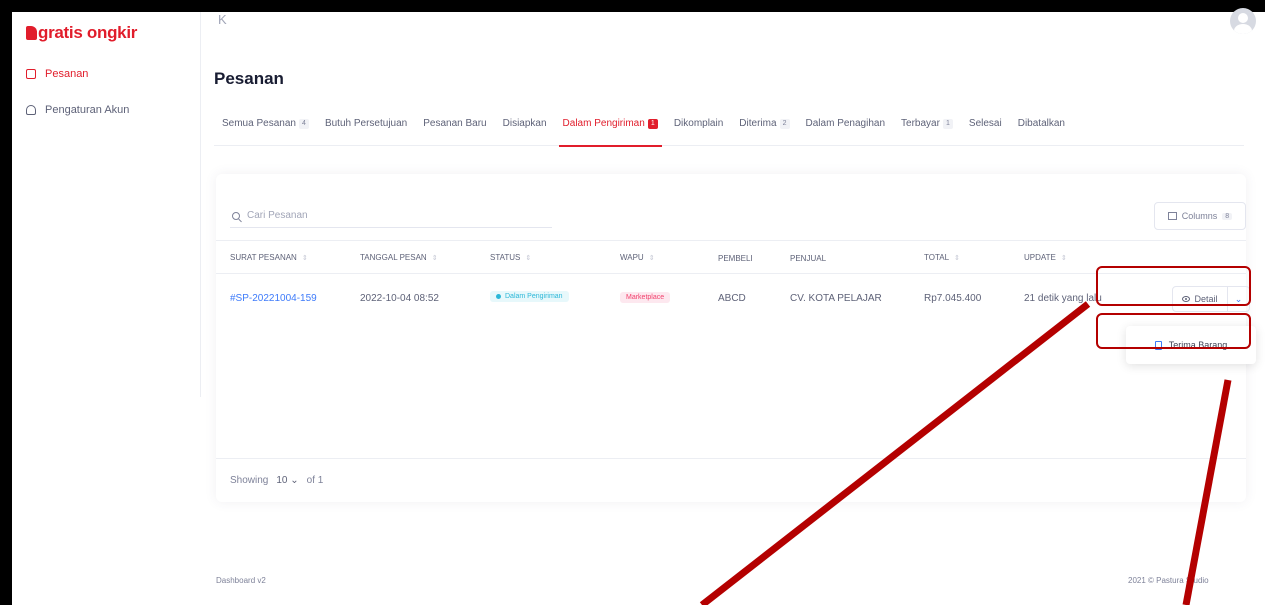 Image resolution: width=1265 pixels, height=605 pixels. I want to click on update-time: 21 detik yang lalu, so click(1063, 298).